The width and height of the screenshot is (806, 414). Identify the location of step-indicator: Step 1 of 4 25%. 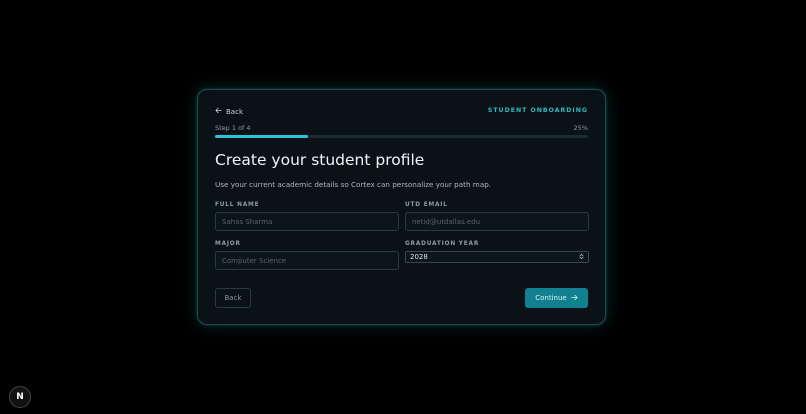
(401, 128).